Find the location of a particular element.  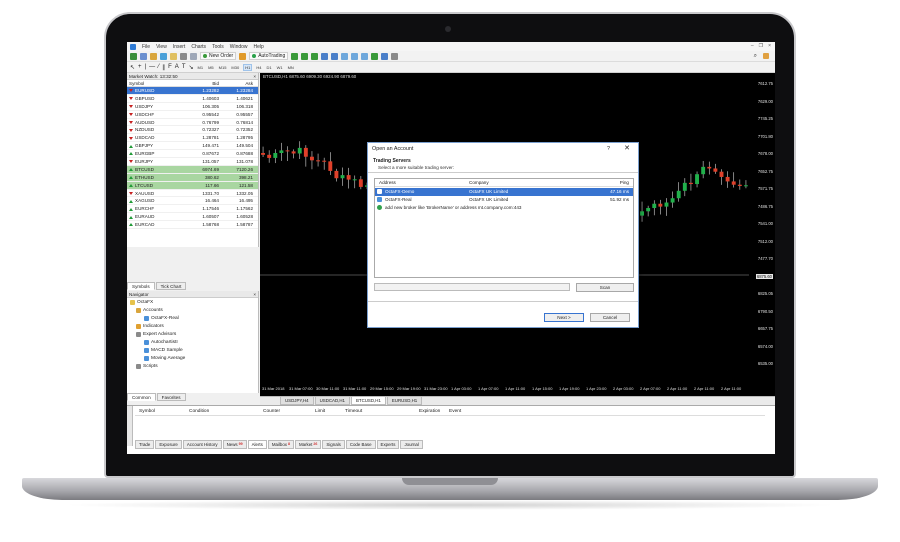

menu-view: View is located at coordinates (161, 47).